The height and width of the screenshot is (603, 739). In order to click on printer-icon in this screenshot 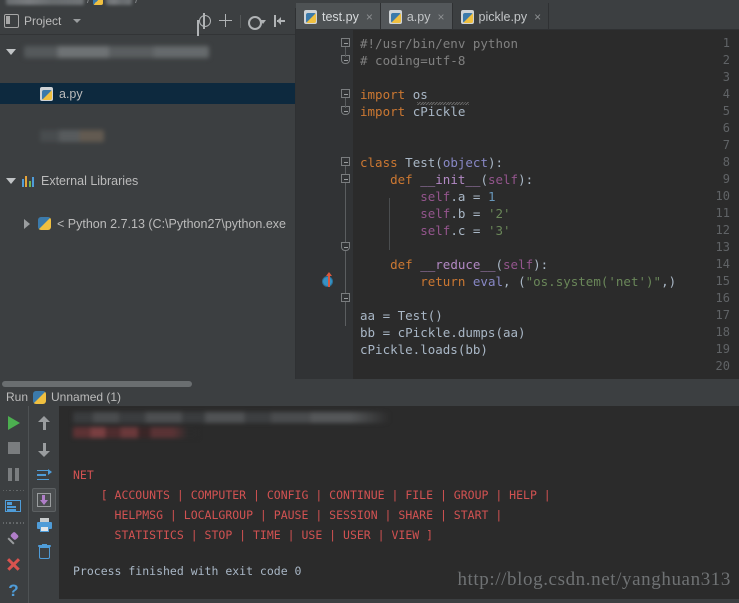, I will do `click(44, 525)`.